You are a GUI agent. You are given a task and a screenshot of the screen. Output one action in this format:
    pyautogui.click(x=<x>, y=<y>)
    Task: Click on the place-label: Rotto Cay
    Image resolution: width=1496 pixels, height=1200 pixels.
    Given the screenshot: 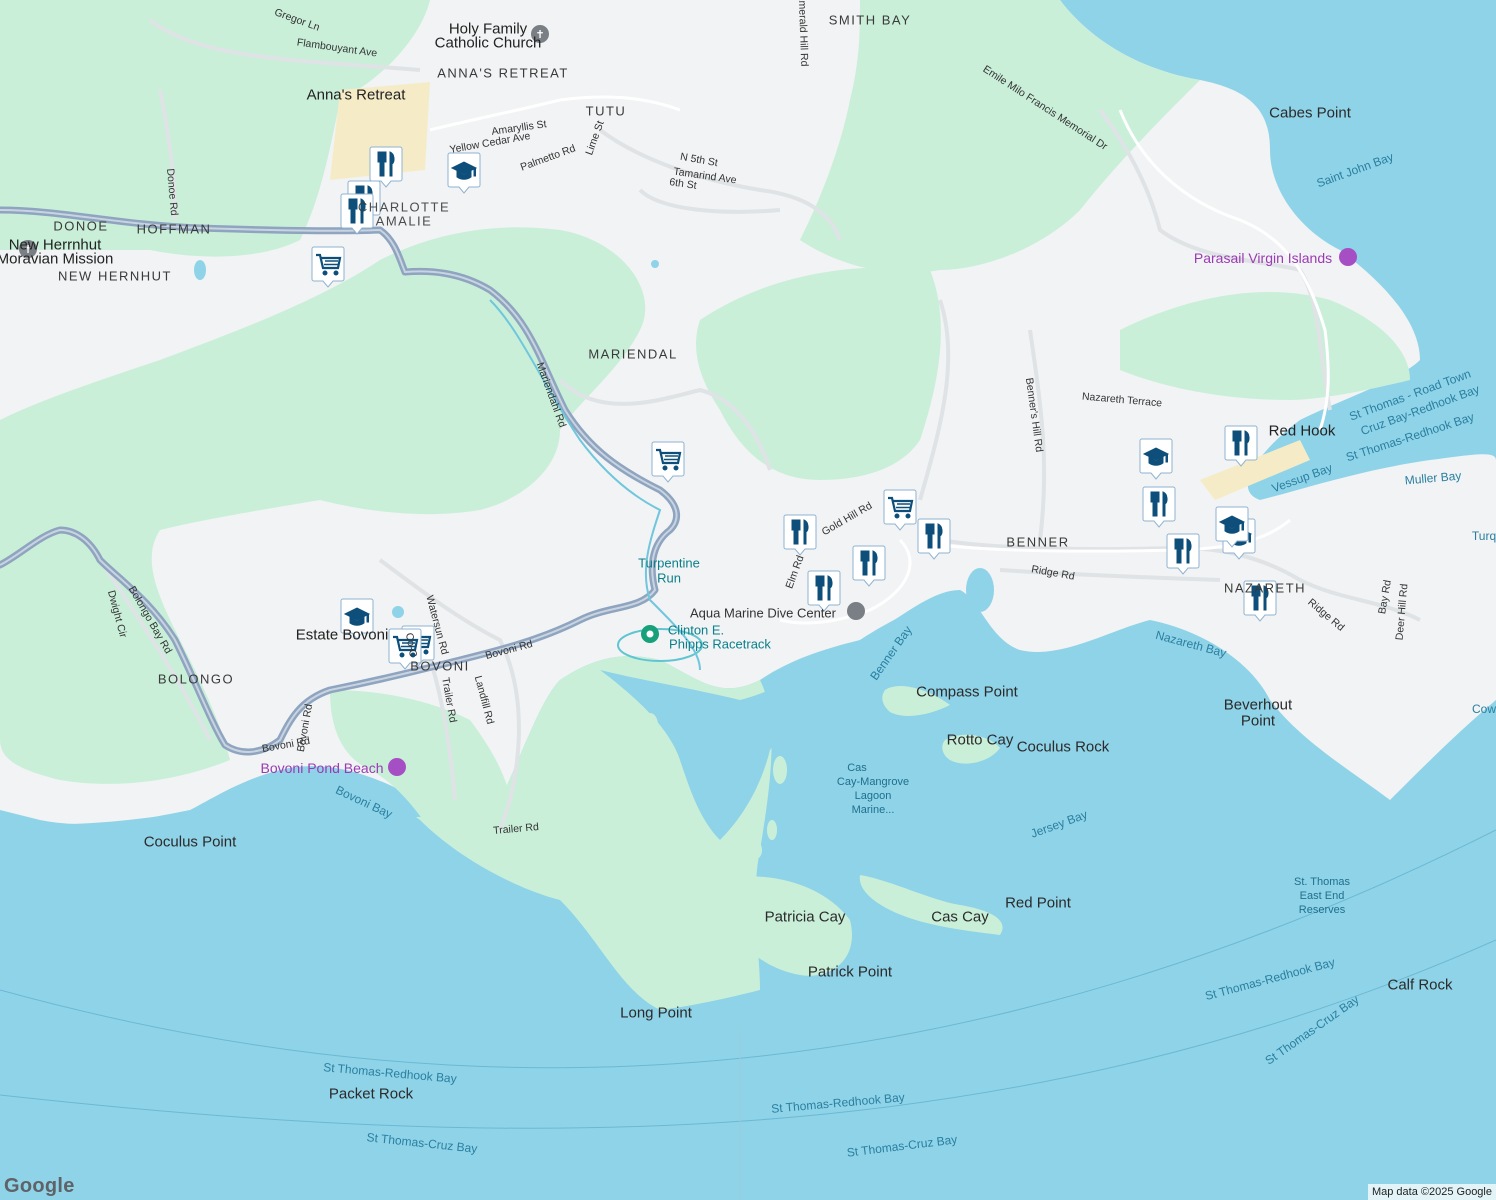 What is the action you would take?
    pyautogui.click(x=980, y=740)
    